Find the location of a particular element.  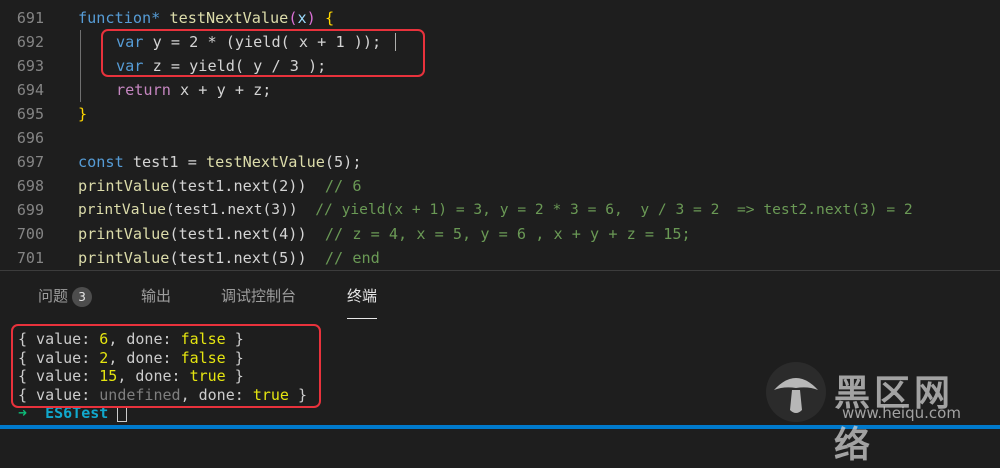

line-number: 698 is located at coordinates (30, 186).